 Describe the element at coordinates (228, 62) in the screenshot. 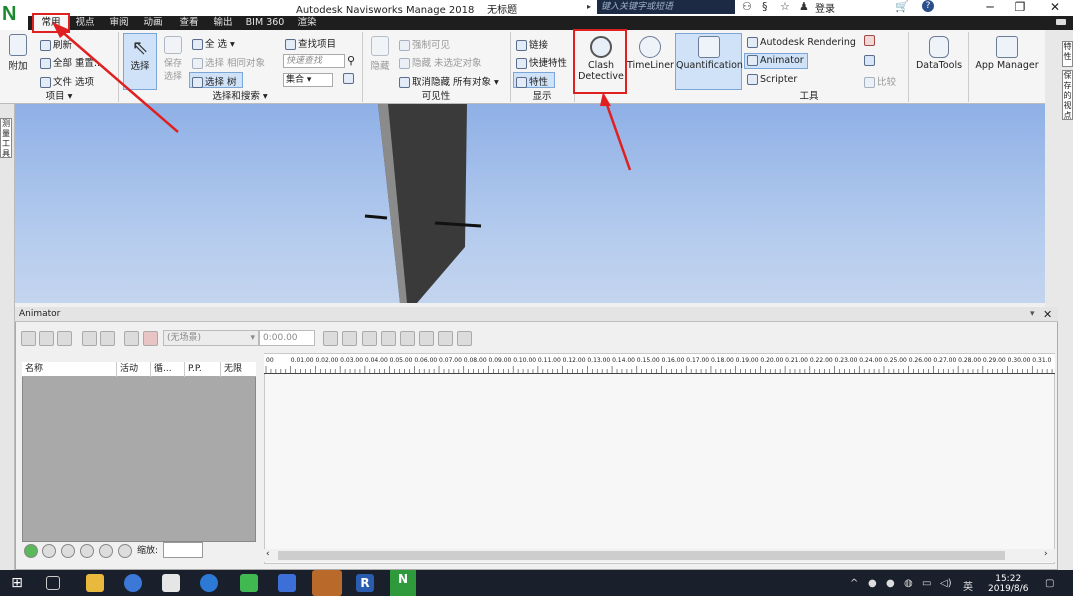

I see `select-same-button: 选择 相同对象` at that location.